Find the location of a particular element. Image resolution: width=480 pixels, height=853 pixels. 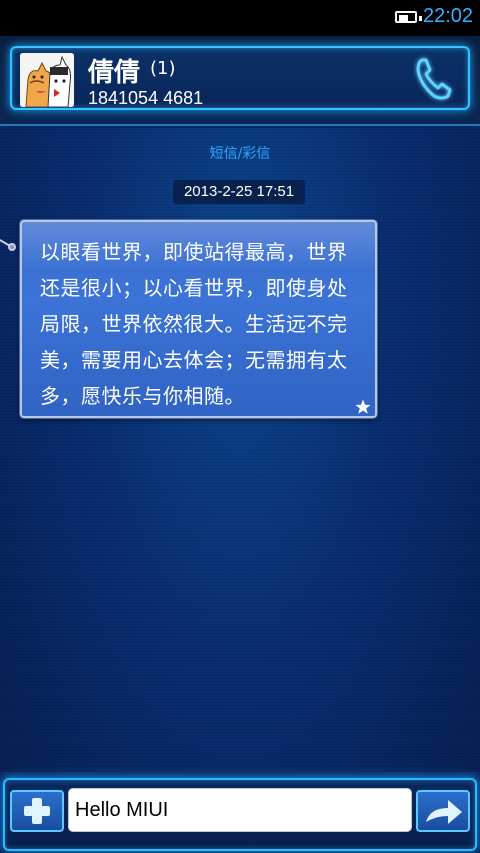

battery-icon is located at coordinates (408, 17).